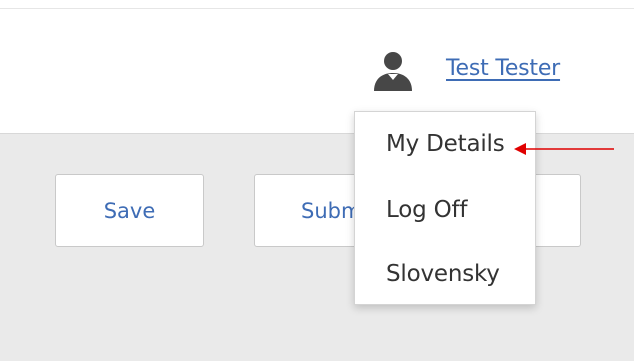  What do you see at coordinates (503, 68) in the screenshot?
I see `user-name-link: Test Tester` at bounding box center [503, 68].